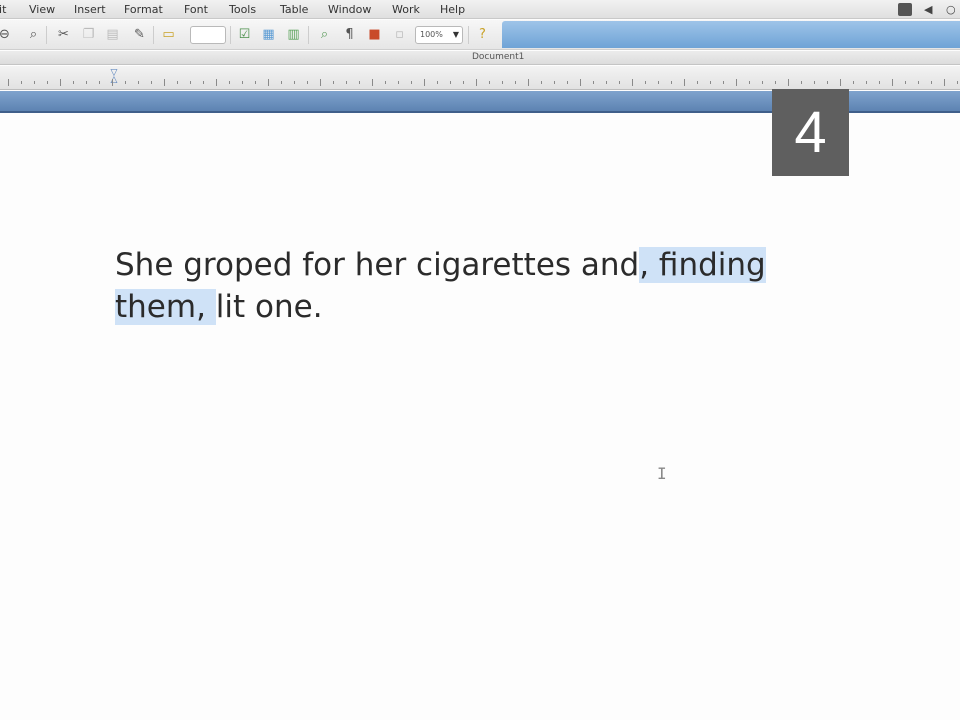 The width and height of the screenshot is (960, 720). What do you see at coordinates (112, 34) in the screenshot?
I see `paste-icon: ▤` at bounding box center [112, 34].